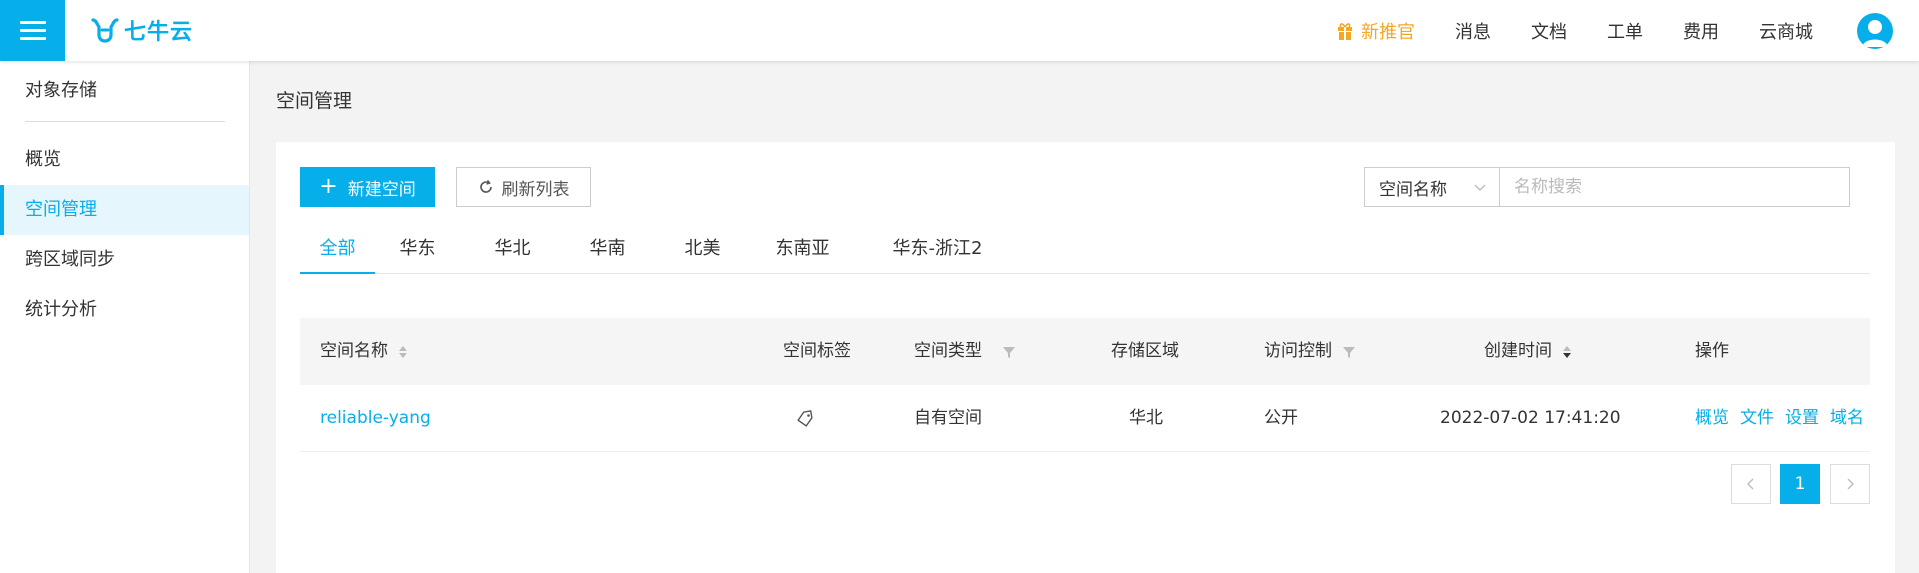 The height and width of the screenshot is (573, 1919). Describe the element at coordinates (354, 351) in the screenshot. I see `column-bucket-name-label: 空间名称` at that location.